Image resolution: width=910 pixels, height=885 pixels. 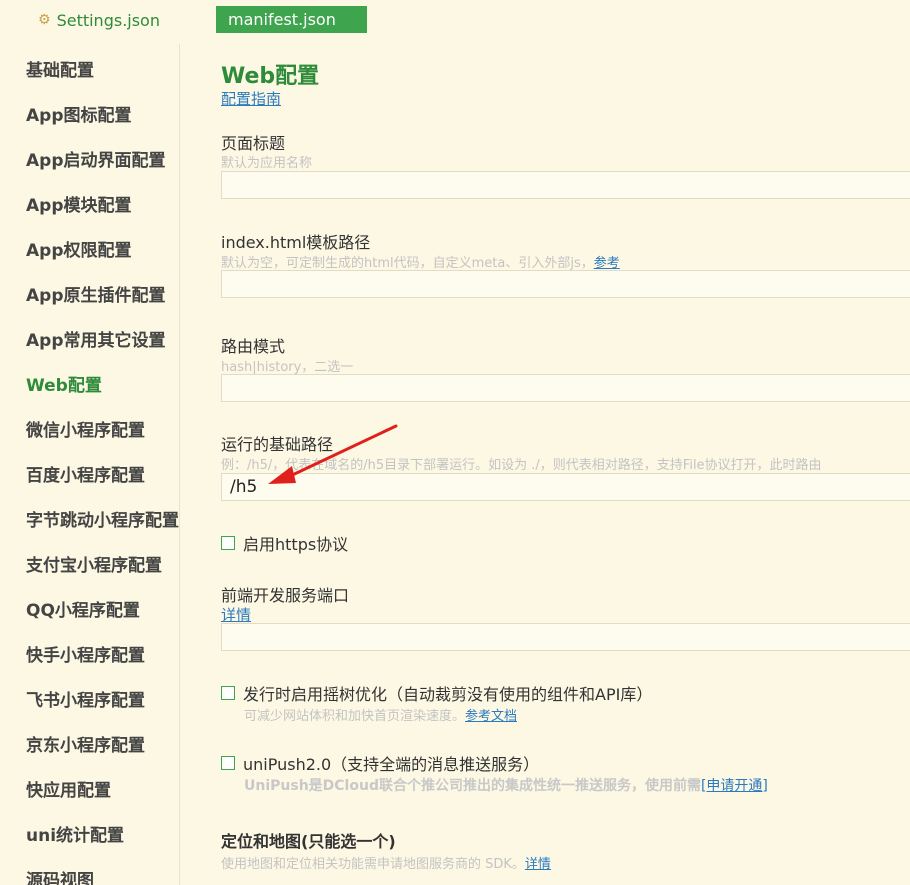 What do you see at coordinates (253, 143) in the screenshot?
I see `page-title-label: 页面标题` at bounding box center [253, 143].